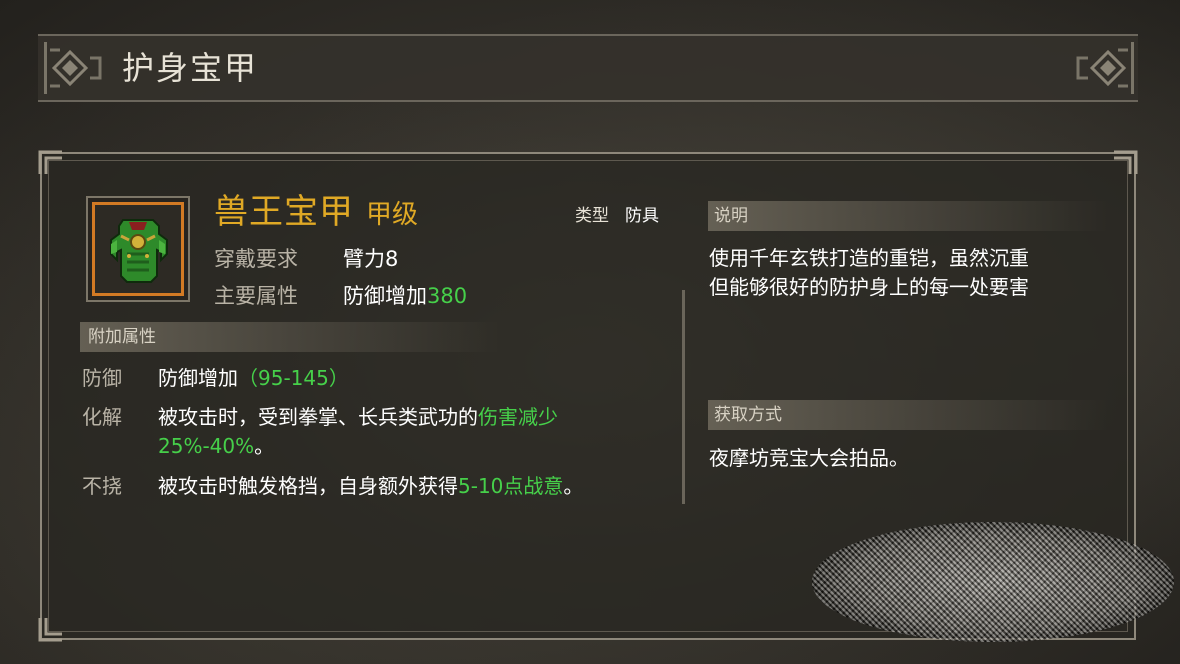 The image size is (1180, 664). I want to click on item-type-label: 类型, so click(592, 216).